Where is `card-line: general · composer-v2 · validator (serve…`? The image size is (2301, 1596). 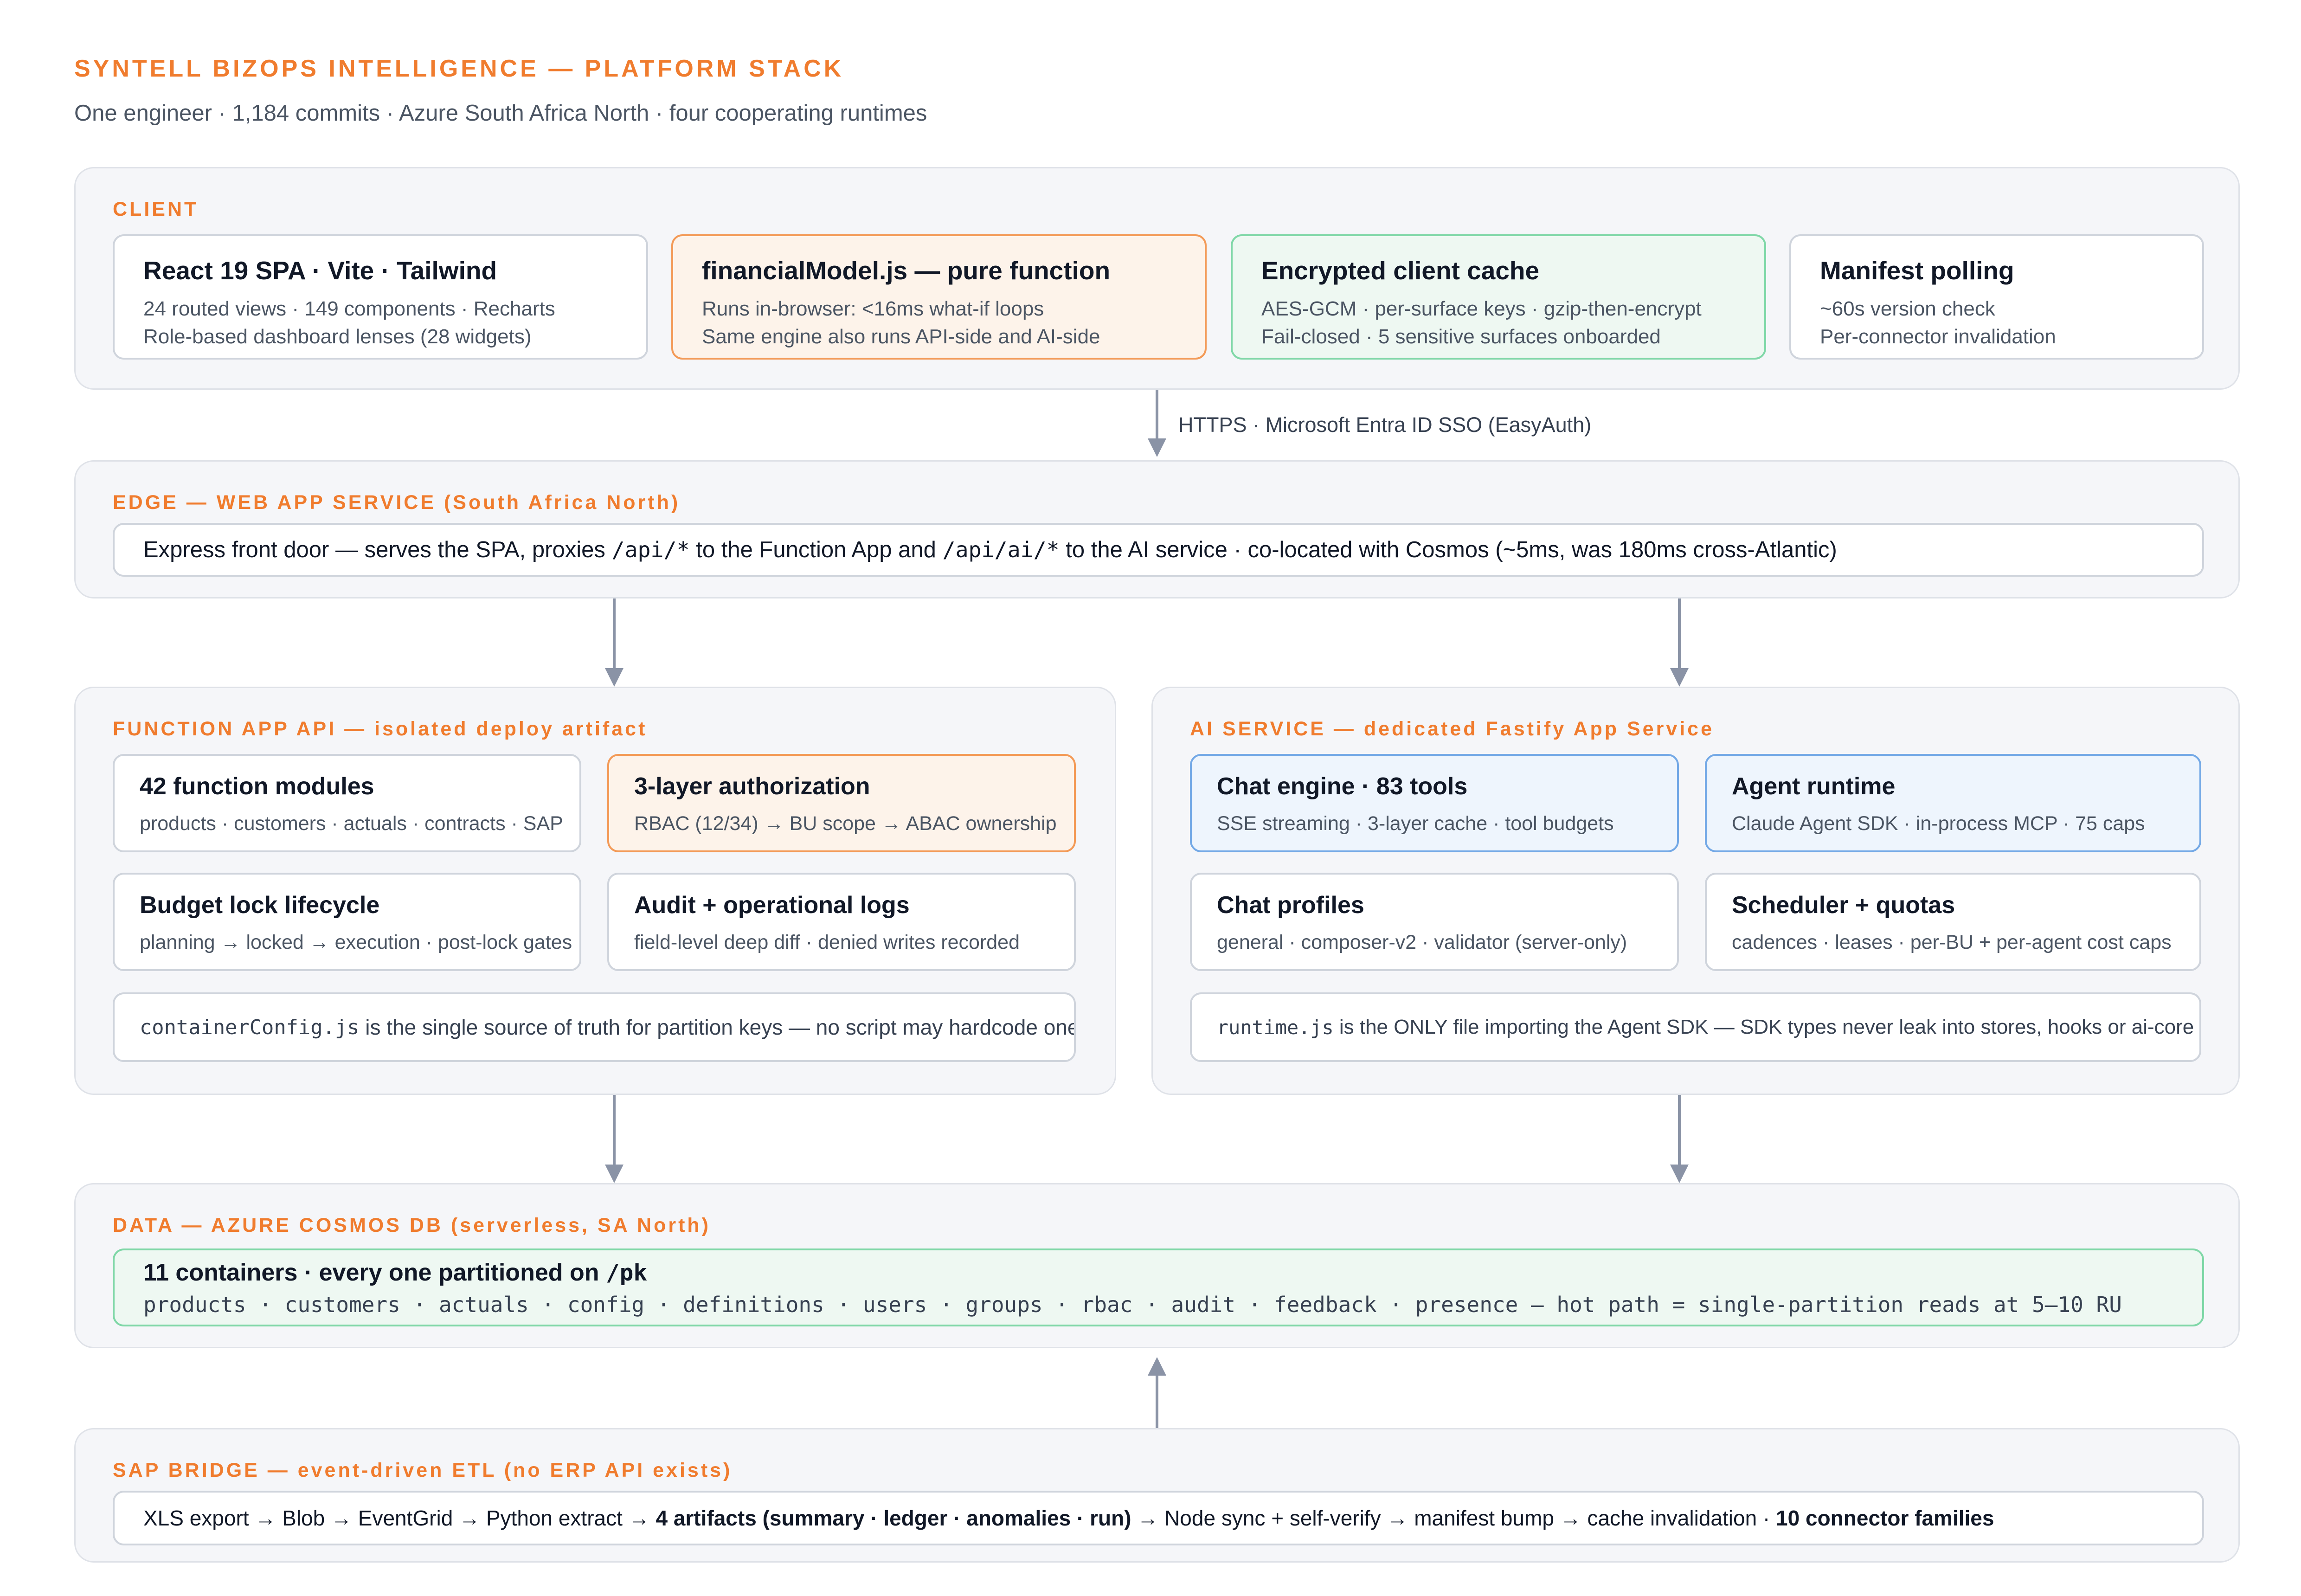
card-line: general · composer-v2 · validator (serve… is located at coordinates (1422, 942).